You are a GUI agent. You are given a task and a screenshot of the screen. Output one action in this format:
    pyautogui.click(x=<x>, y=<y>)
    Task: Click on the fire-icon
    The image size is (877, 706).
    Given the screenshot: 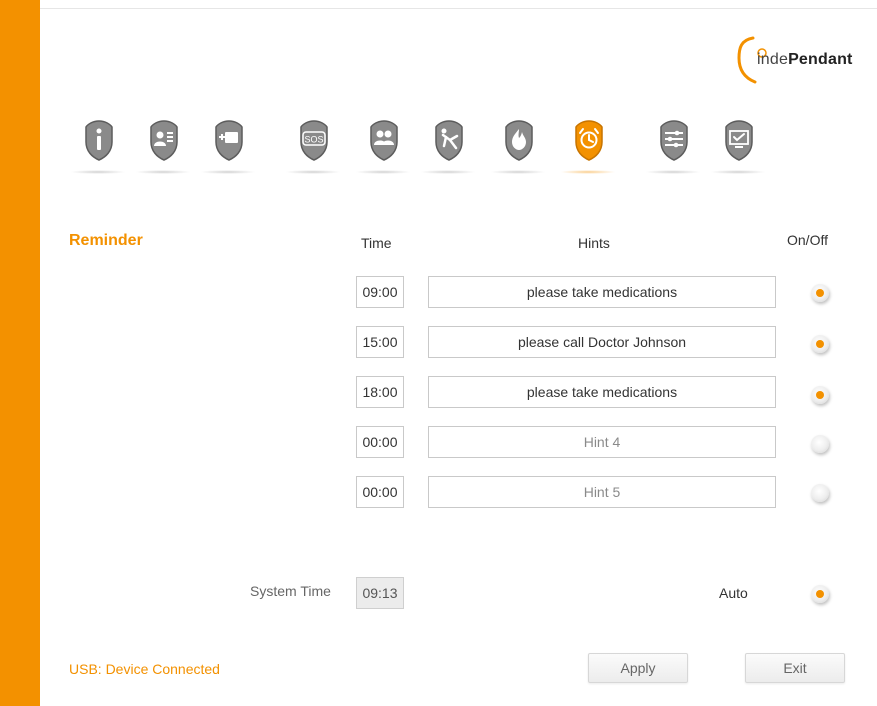 What is the action you would take?
    pyautogui.click(x=519, y=140)
    